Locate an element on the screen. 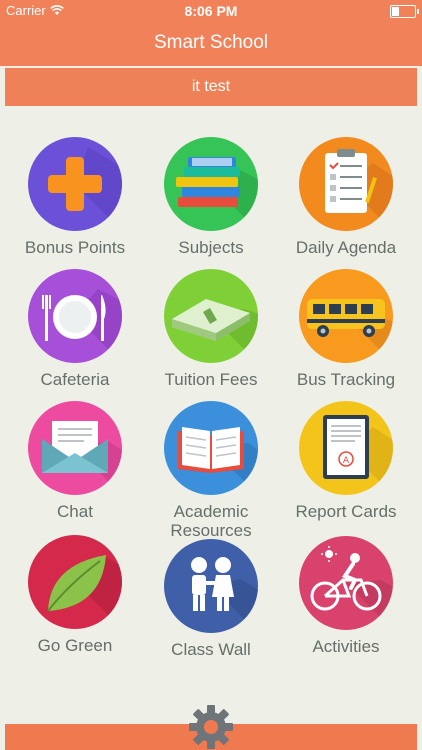 This screenshot has width=422, height=750. plate-cutlery-icon is located at coordinates (75, 316).